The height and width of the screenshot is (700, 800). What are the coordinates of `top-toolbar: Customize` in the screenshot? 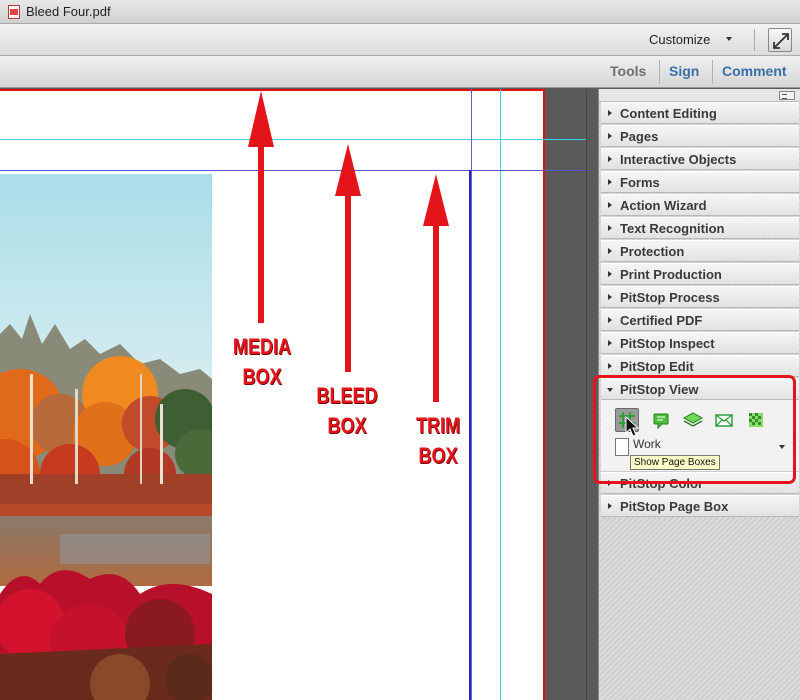 It's located at (400, 40).